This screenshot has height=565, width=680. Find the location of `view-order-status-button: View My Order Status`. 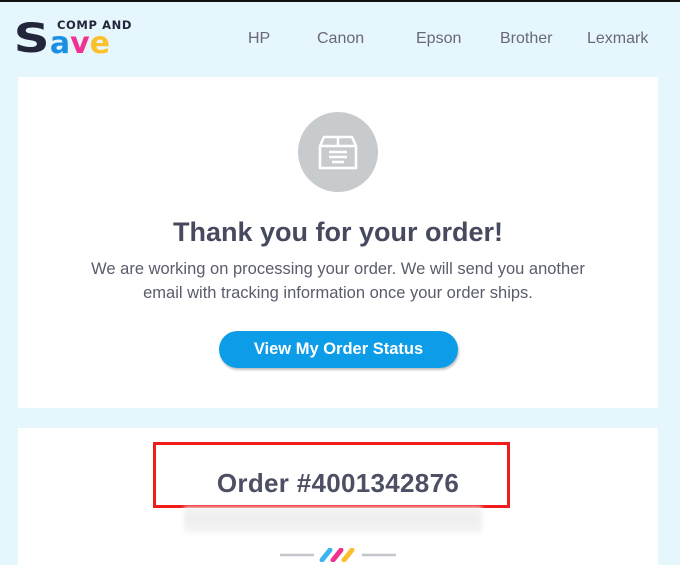

view-order-status-button: View My Order Status is located at coordinates (338, 349).